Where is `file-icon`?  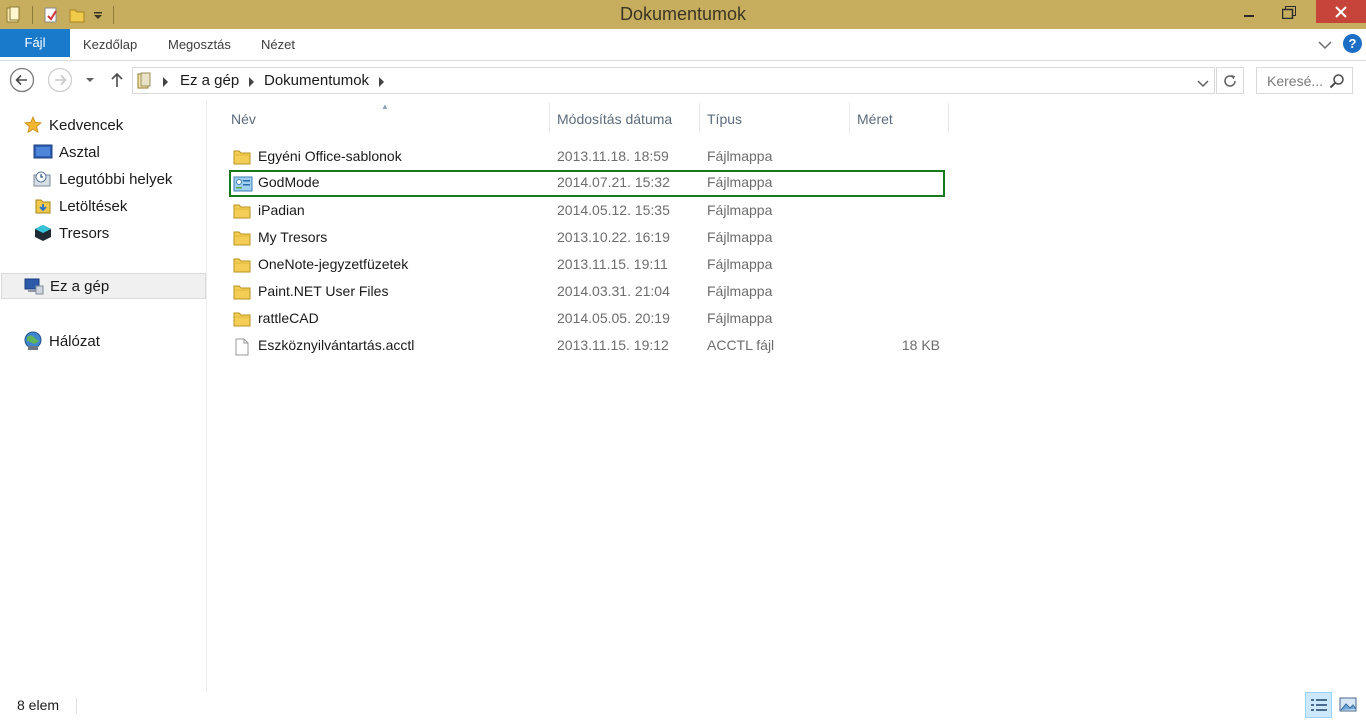
file-icon is located at coordinates (242, 347).